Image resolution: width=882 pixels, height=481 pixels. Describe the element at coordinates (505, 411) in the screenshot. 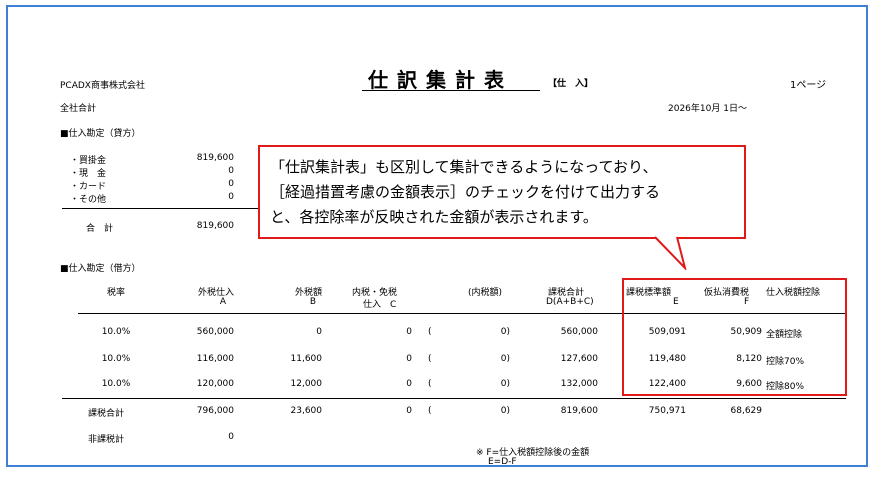

I see `taxable-total-inner: 0)` at that location.